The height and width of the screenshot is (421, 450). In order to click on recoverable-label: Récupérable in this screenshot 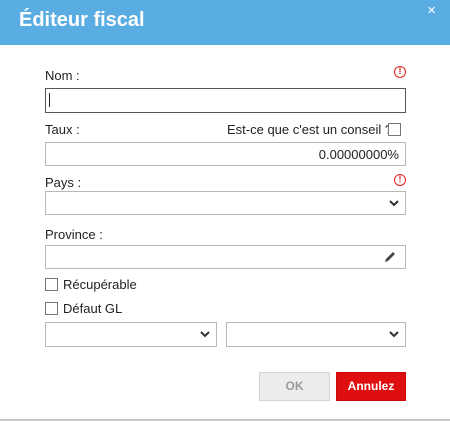, I will do `click(100, 284)`.